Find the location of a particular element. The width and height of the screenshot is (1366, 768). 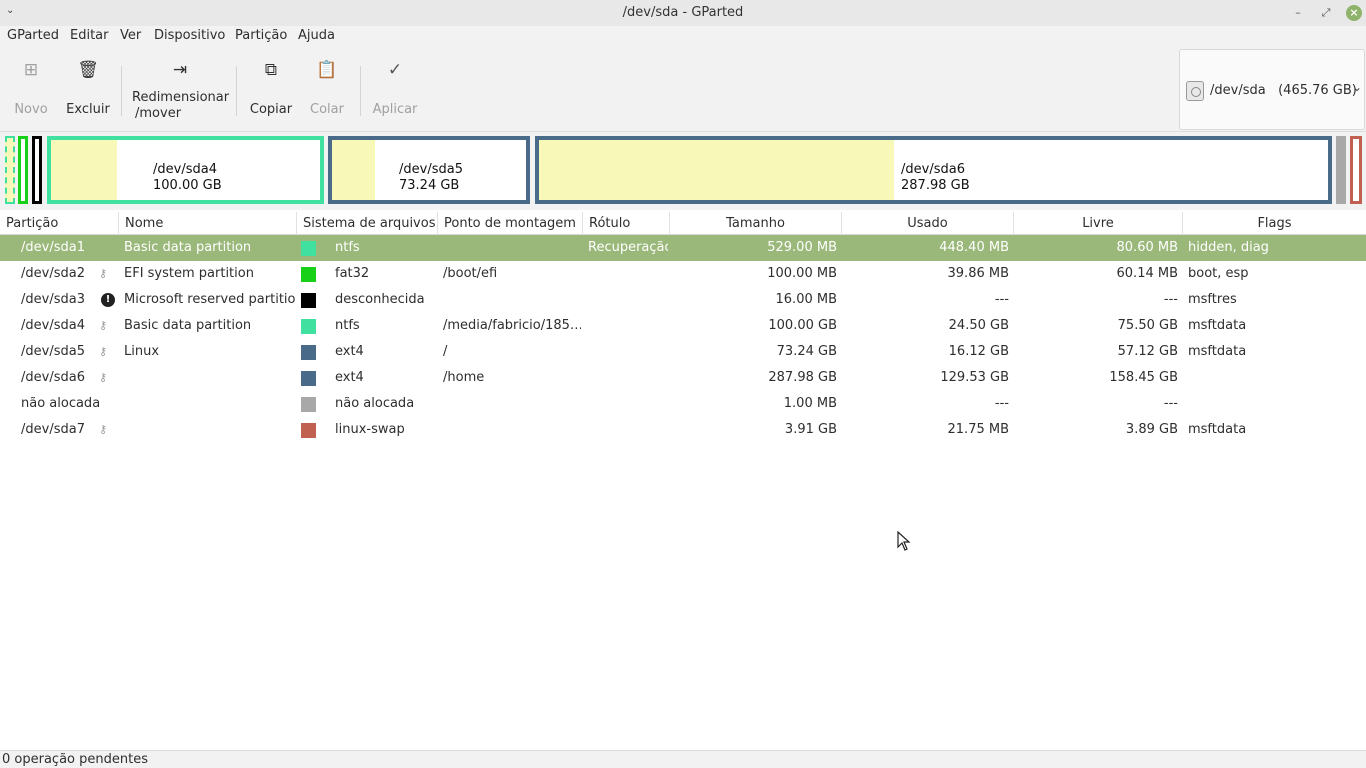

cell-partition: /dev/sda4 is located at coordinates (53, 325).